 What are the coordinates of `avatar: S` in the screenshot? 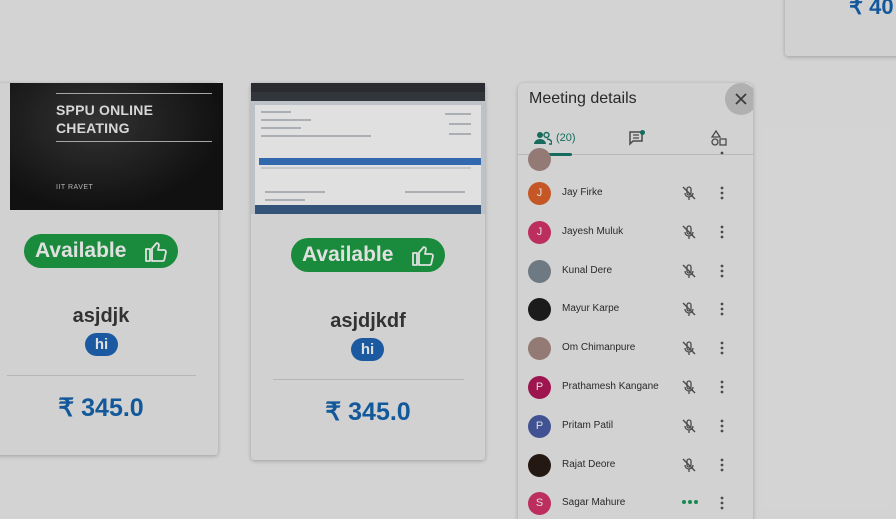 It's located at (539, 504).